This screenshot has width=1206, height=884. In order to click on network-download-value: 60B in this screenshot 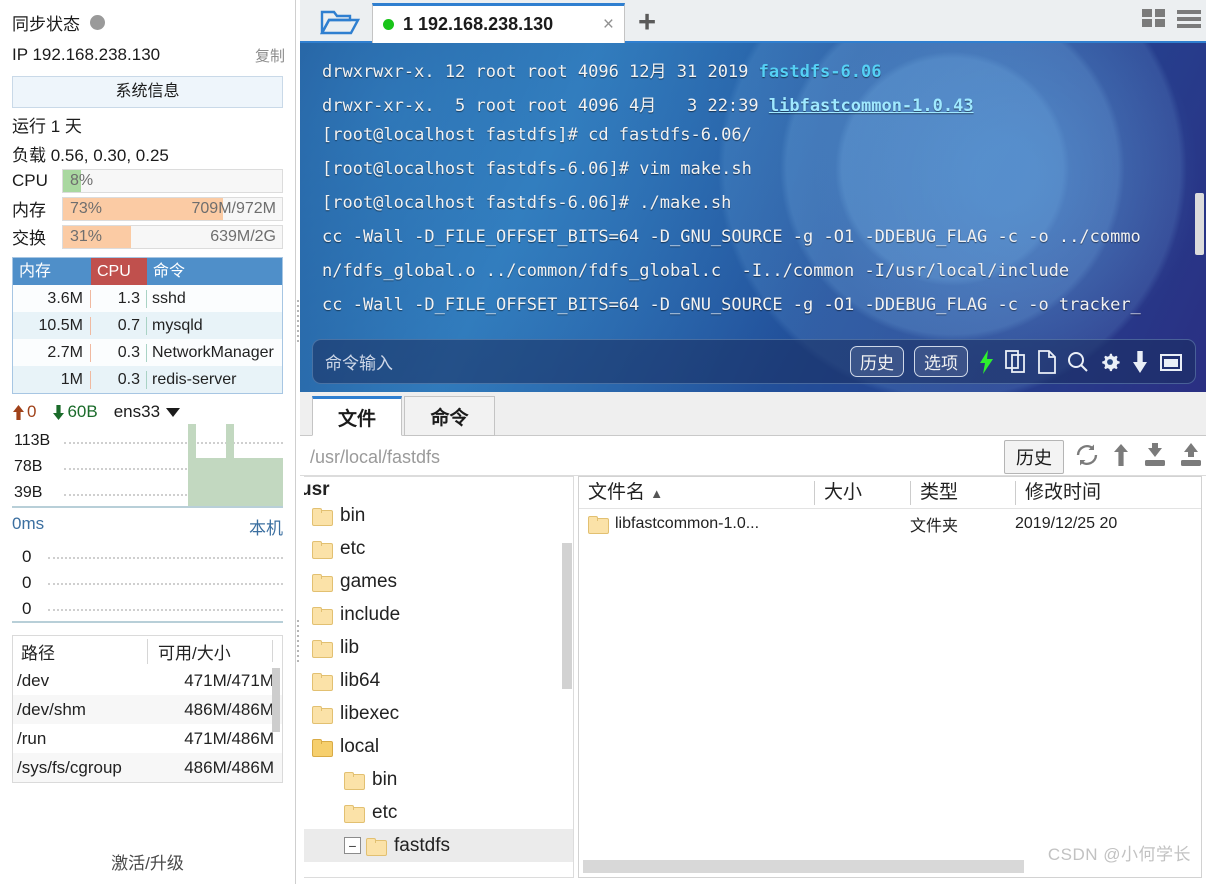, I will do `click(82, 411)`.